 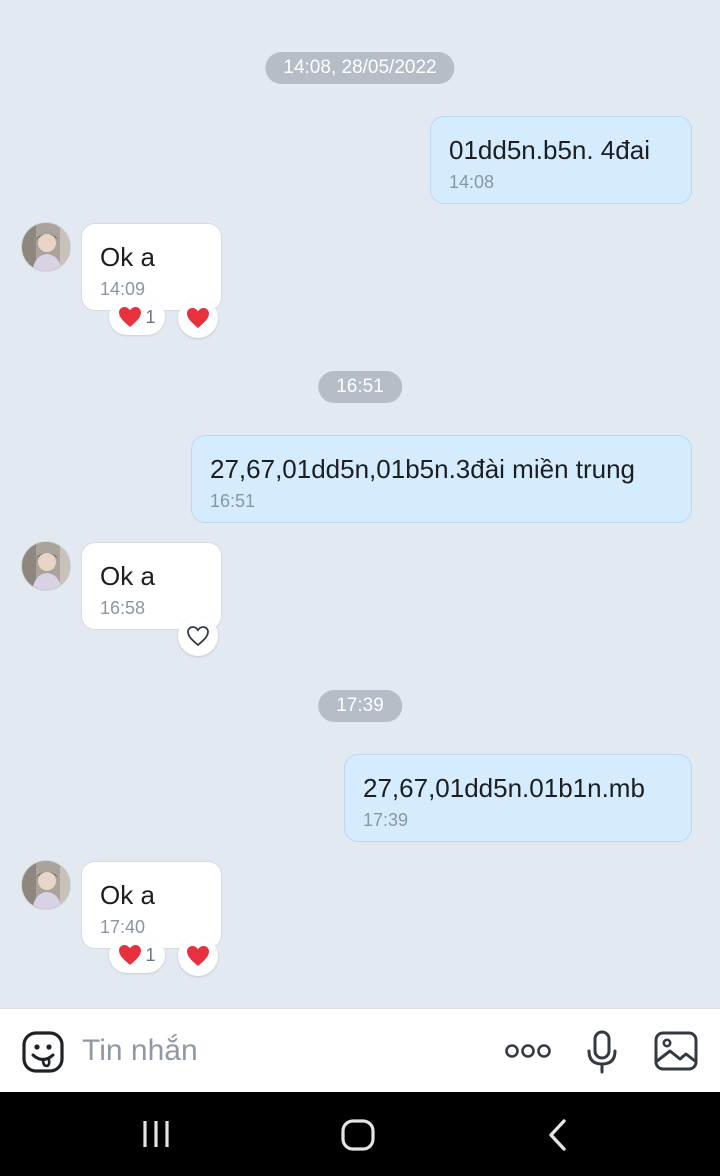 What do you see at coordinates (549, 150) in the screenshot?
I see `message-text: 01dd5n.b5n. 4đai` at bounding box center [549, 150].